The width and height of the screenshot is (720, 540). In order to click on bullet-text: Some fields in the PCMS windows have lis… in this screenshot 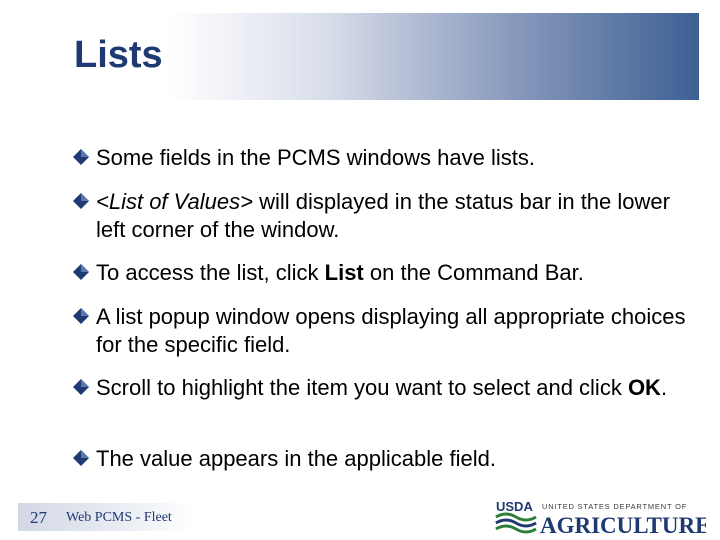, I will do `click(315, 157)`.